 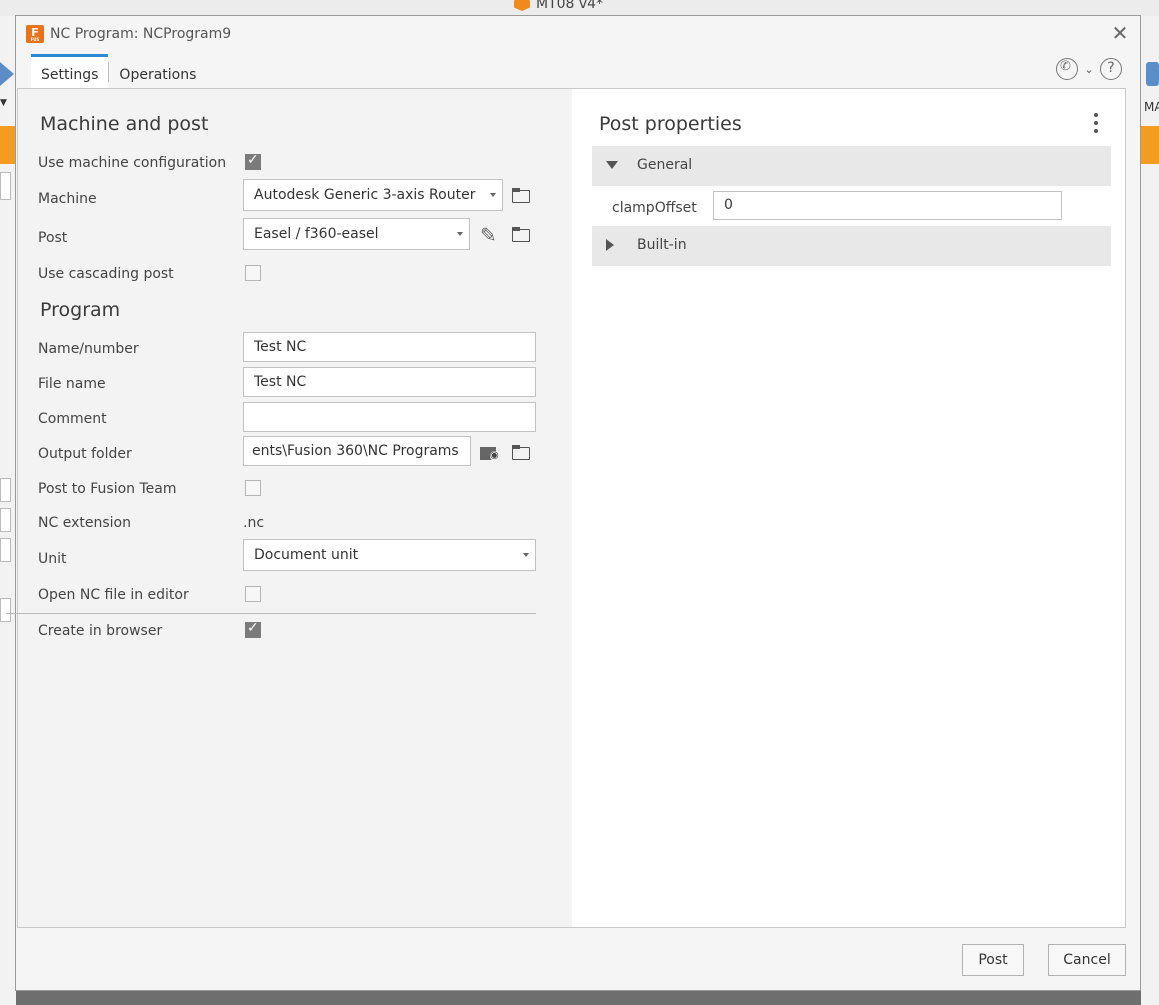 What do you see at coordinates (70, 71) in the screenshot?
I see `tab-settings: Settings` at bounding box center [70, 71].